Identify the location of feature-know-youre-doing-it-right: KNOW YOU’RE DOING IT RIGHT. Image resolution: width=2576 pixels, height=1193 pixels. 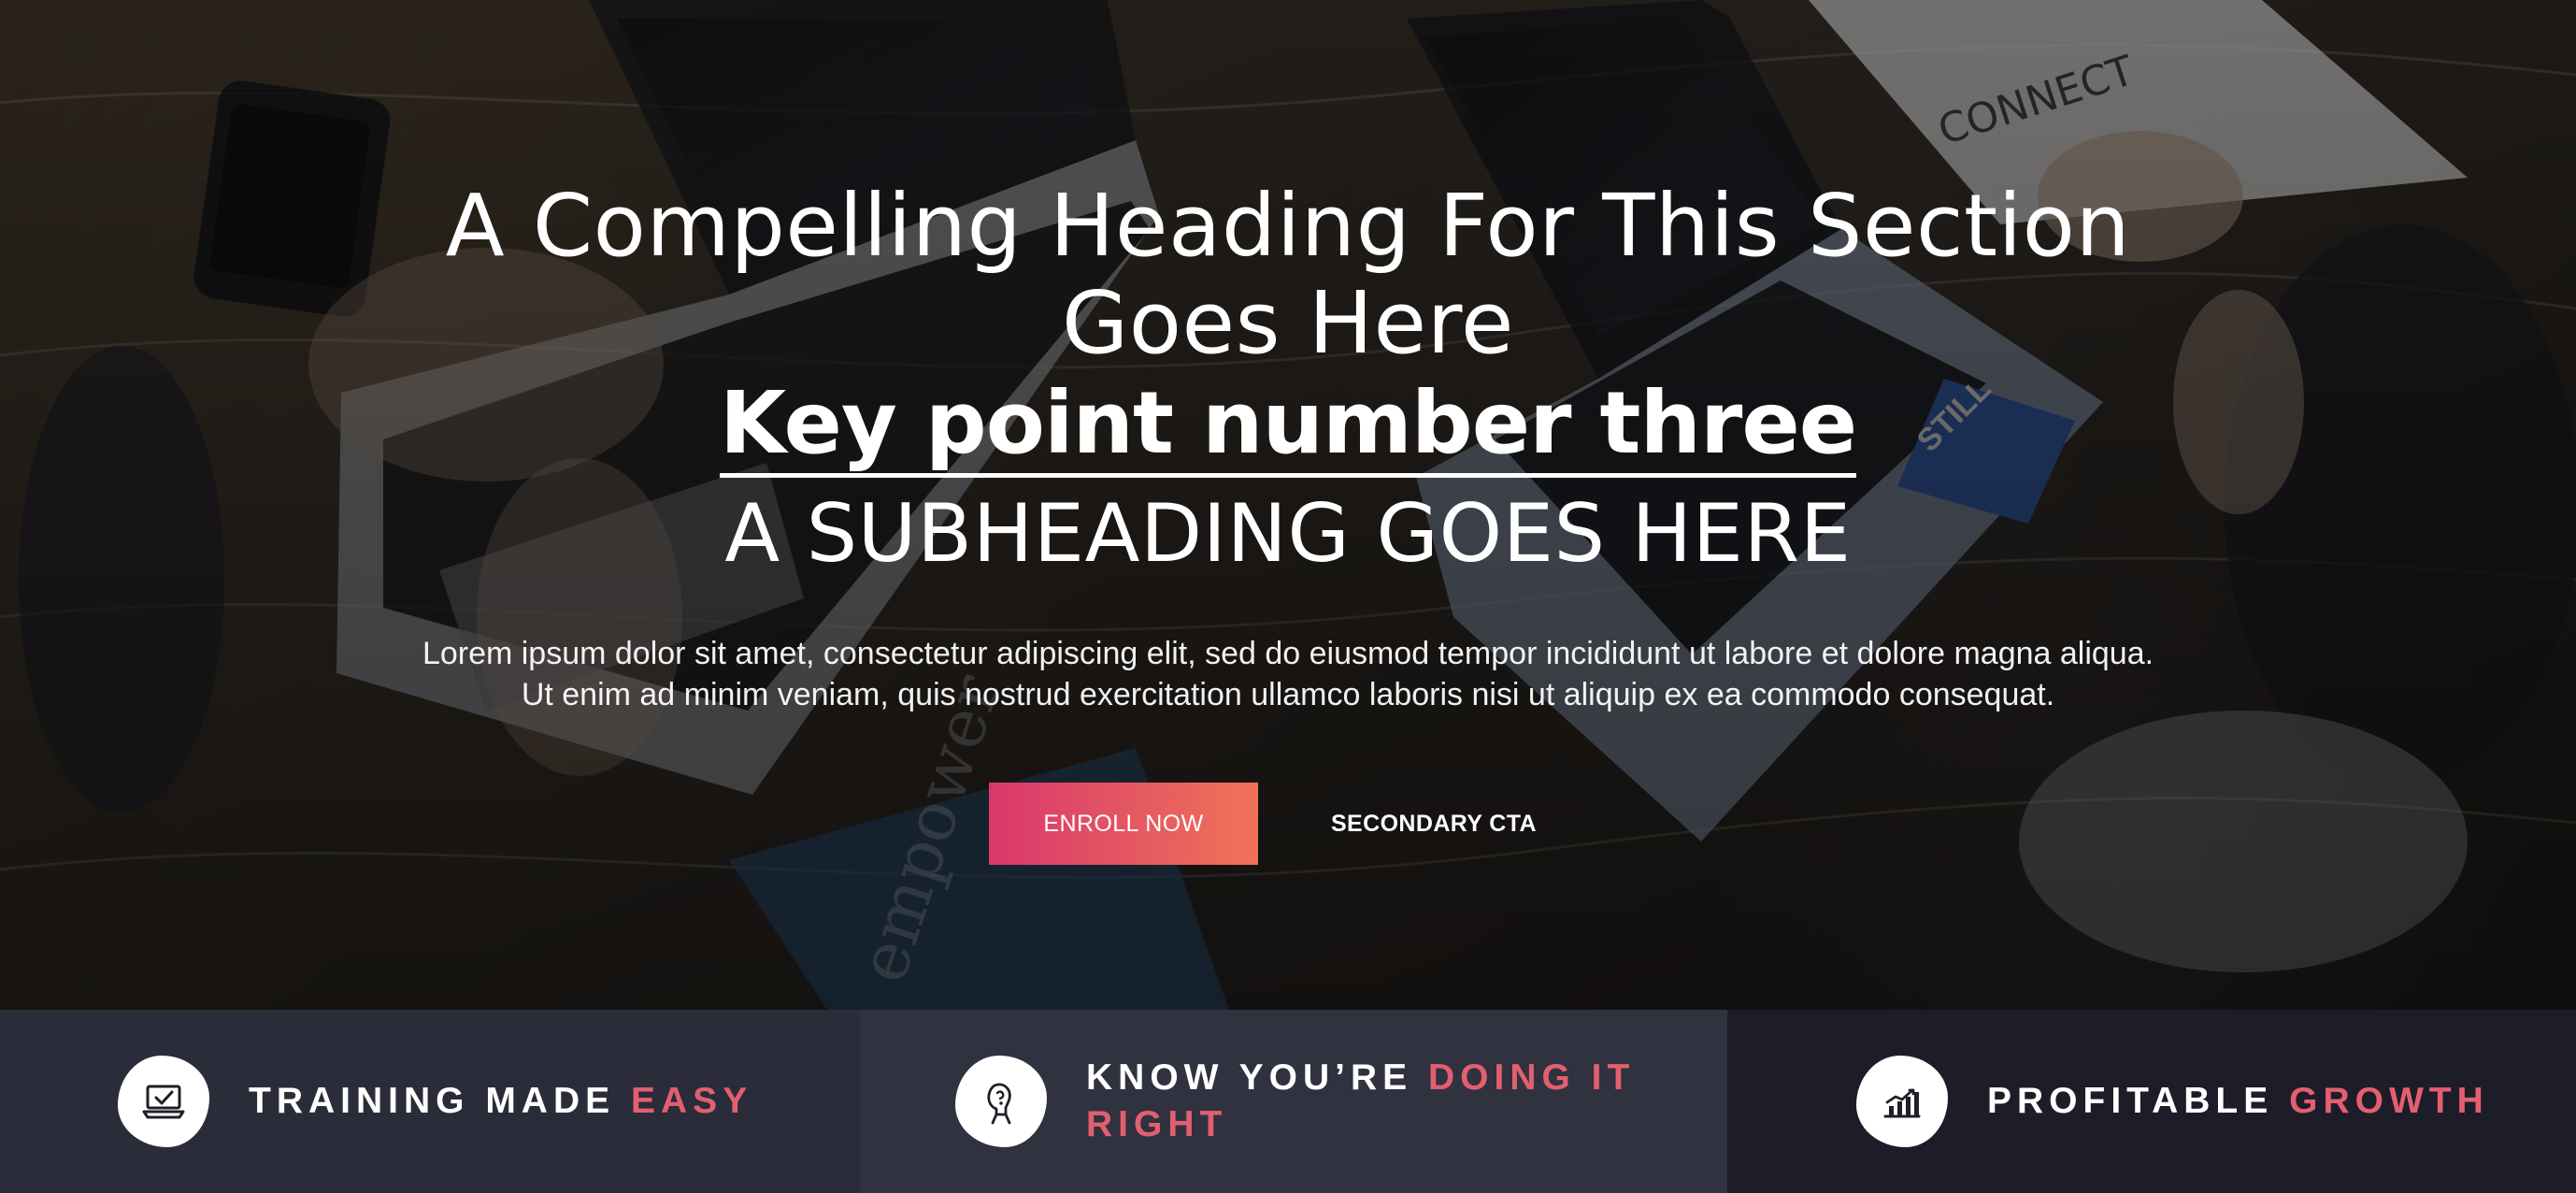
(1293, 1101).